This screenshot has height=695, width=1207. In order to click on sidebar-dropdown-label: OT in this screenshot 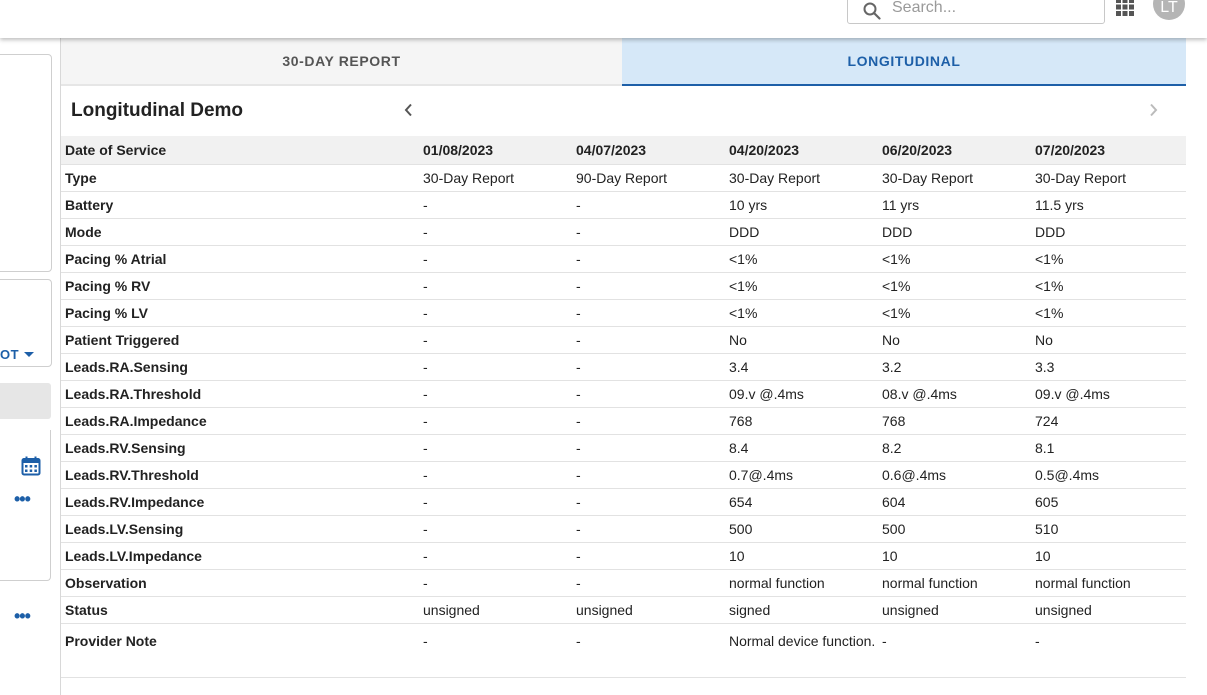, I will do `click(10, 354)`.